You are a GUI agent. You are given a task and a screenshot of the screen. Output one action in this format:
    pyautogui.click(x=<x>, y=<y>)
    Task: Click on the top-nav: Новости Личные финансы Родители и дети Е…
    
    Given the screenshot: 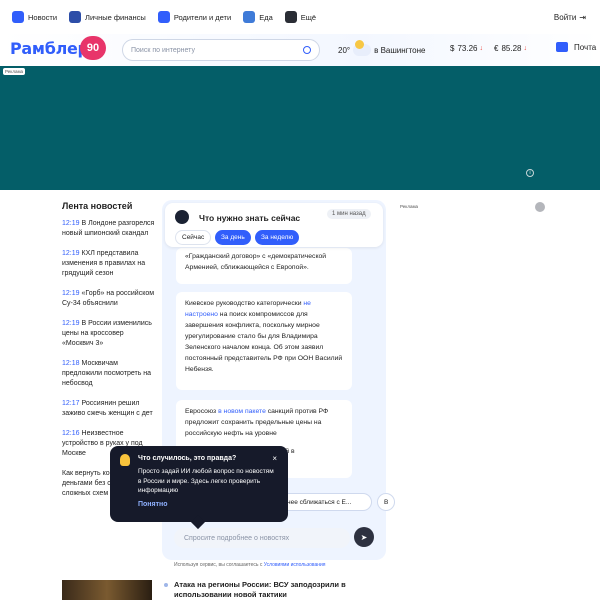 What is the action you would take?
    pyautogui.click(x=300, y=17)
    